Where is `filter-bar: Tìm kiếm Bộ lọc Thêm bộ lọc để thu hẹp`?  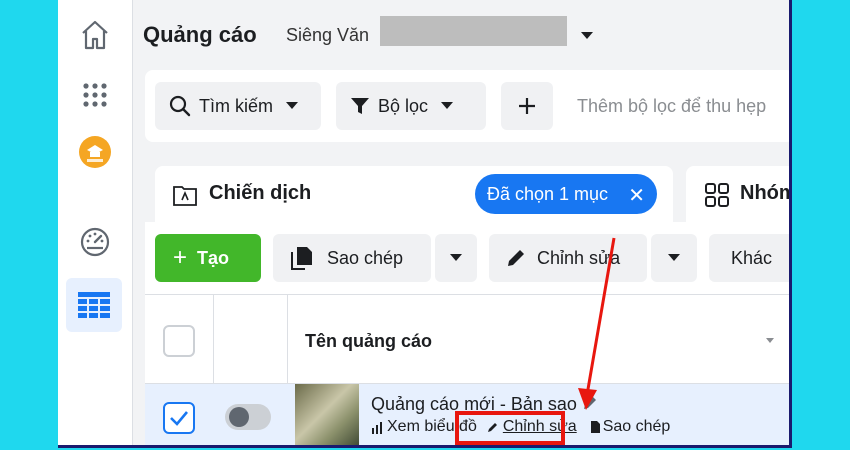
filter-bar: Tìm kiếm Bộ lọc Thêm bộ lọc để thu hẹp is located at coordinates (467, 106).